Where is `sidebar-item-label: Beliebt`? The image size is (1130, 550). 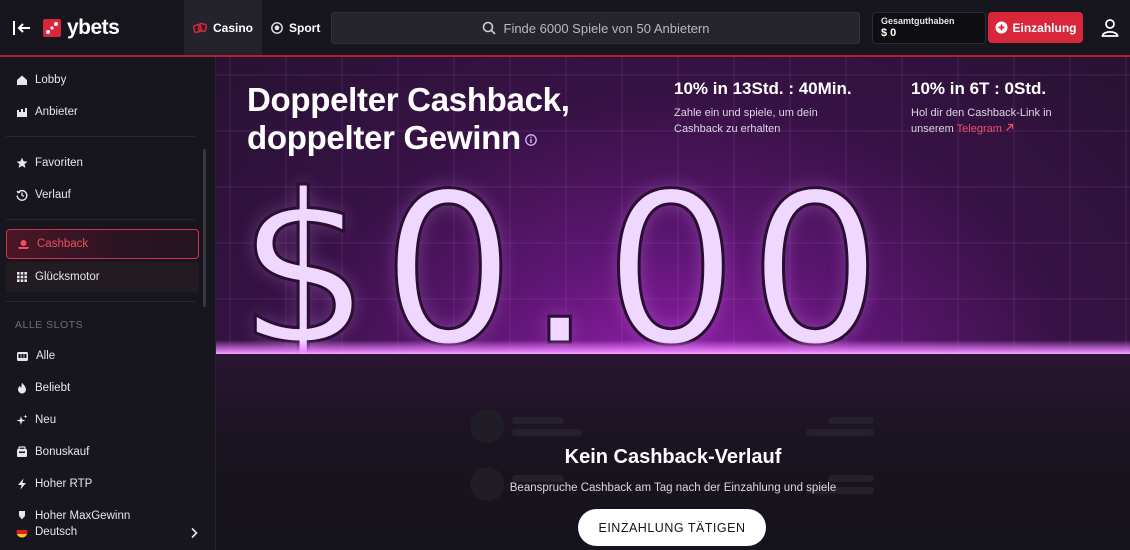 sidebar-item-label: Beliebt is located at coordinates (53, 388).